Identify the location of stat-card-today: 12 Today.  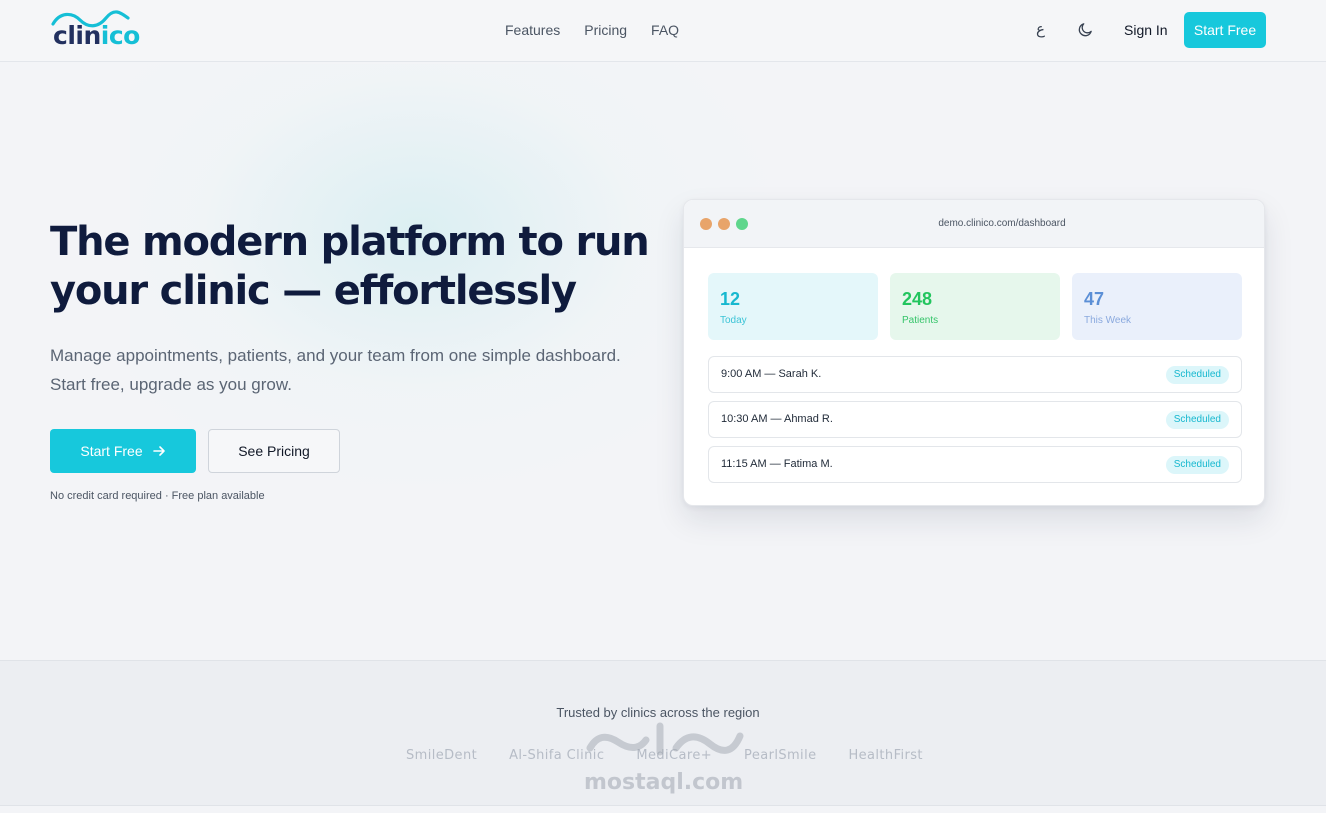
(793, 306).